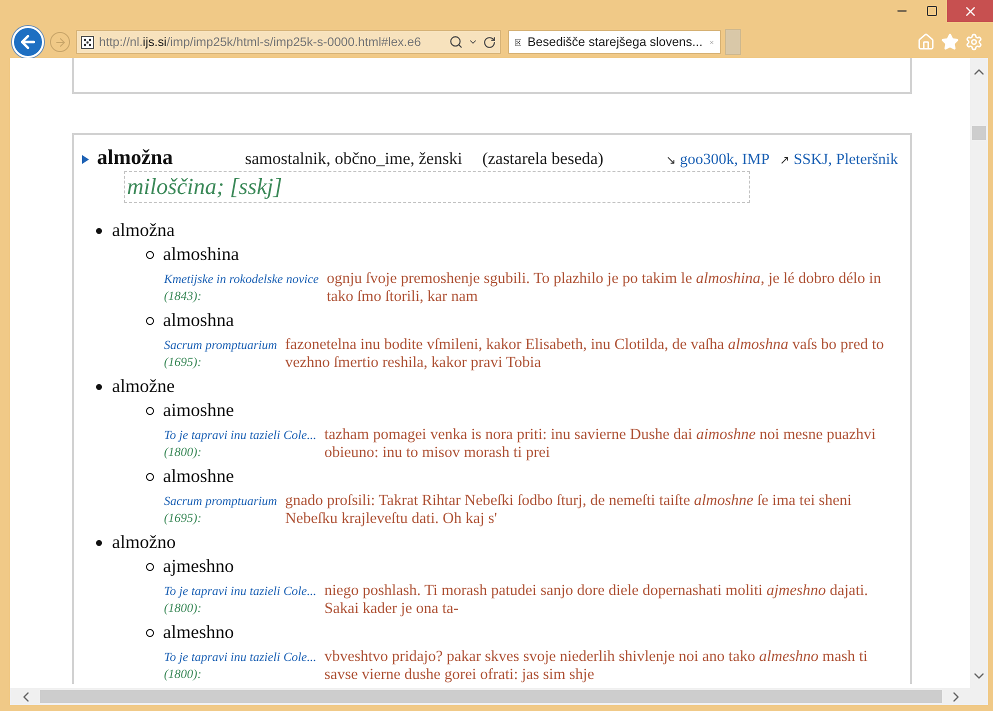 The image size is (993, 711). Describe the element at coordinates (970, 11) in the screenshot. I see `close-button` at that location.